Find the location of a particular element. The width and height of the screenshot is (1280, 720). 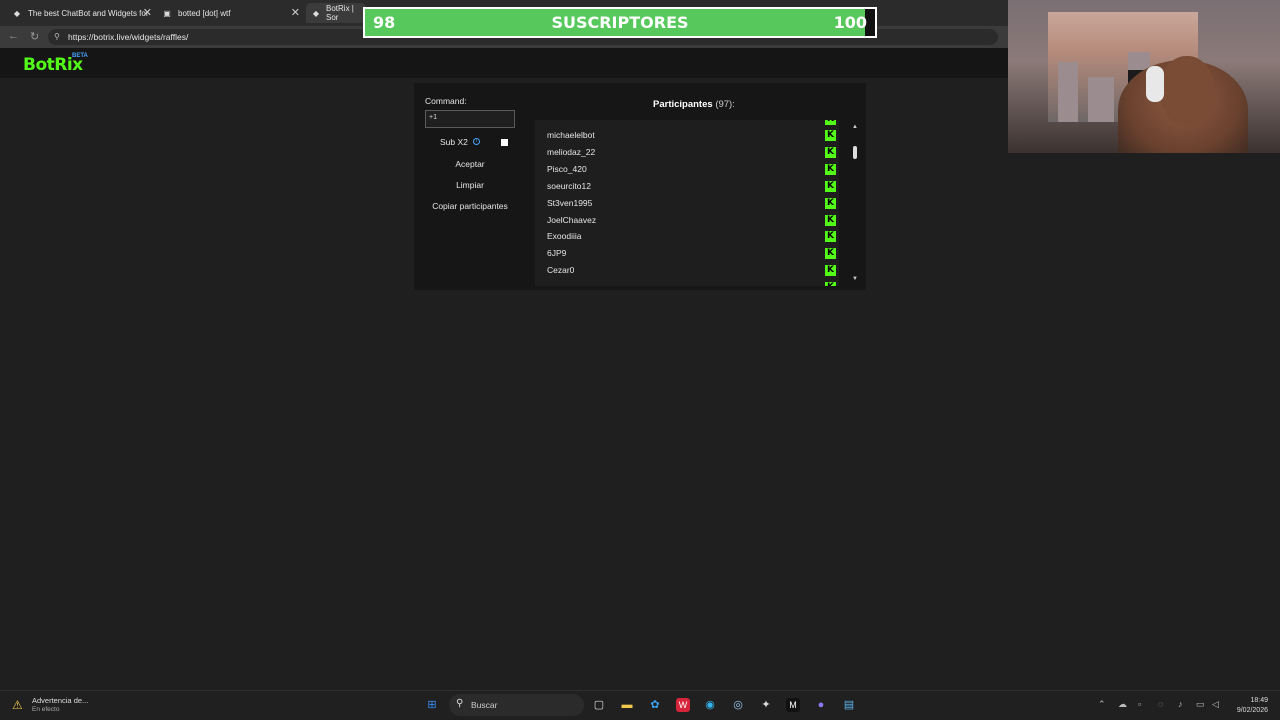

warning-icon: ⚠ is located at coordinates (17, 705).